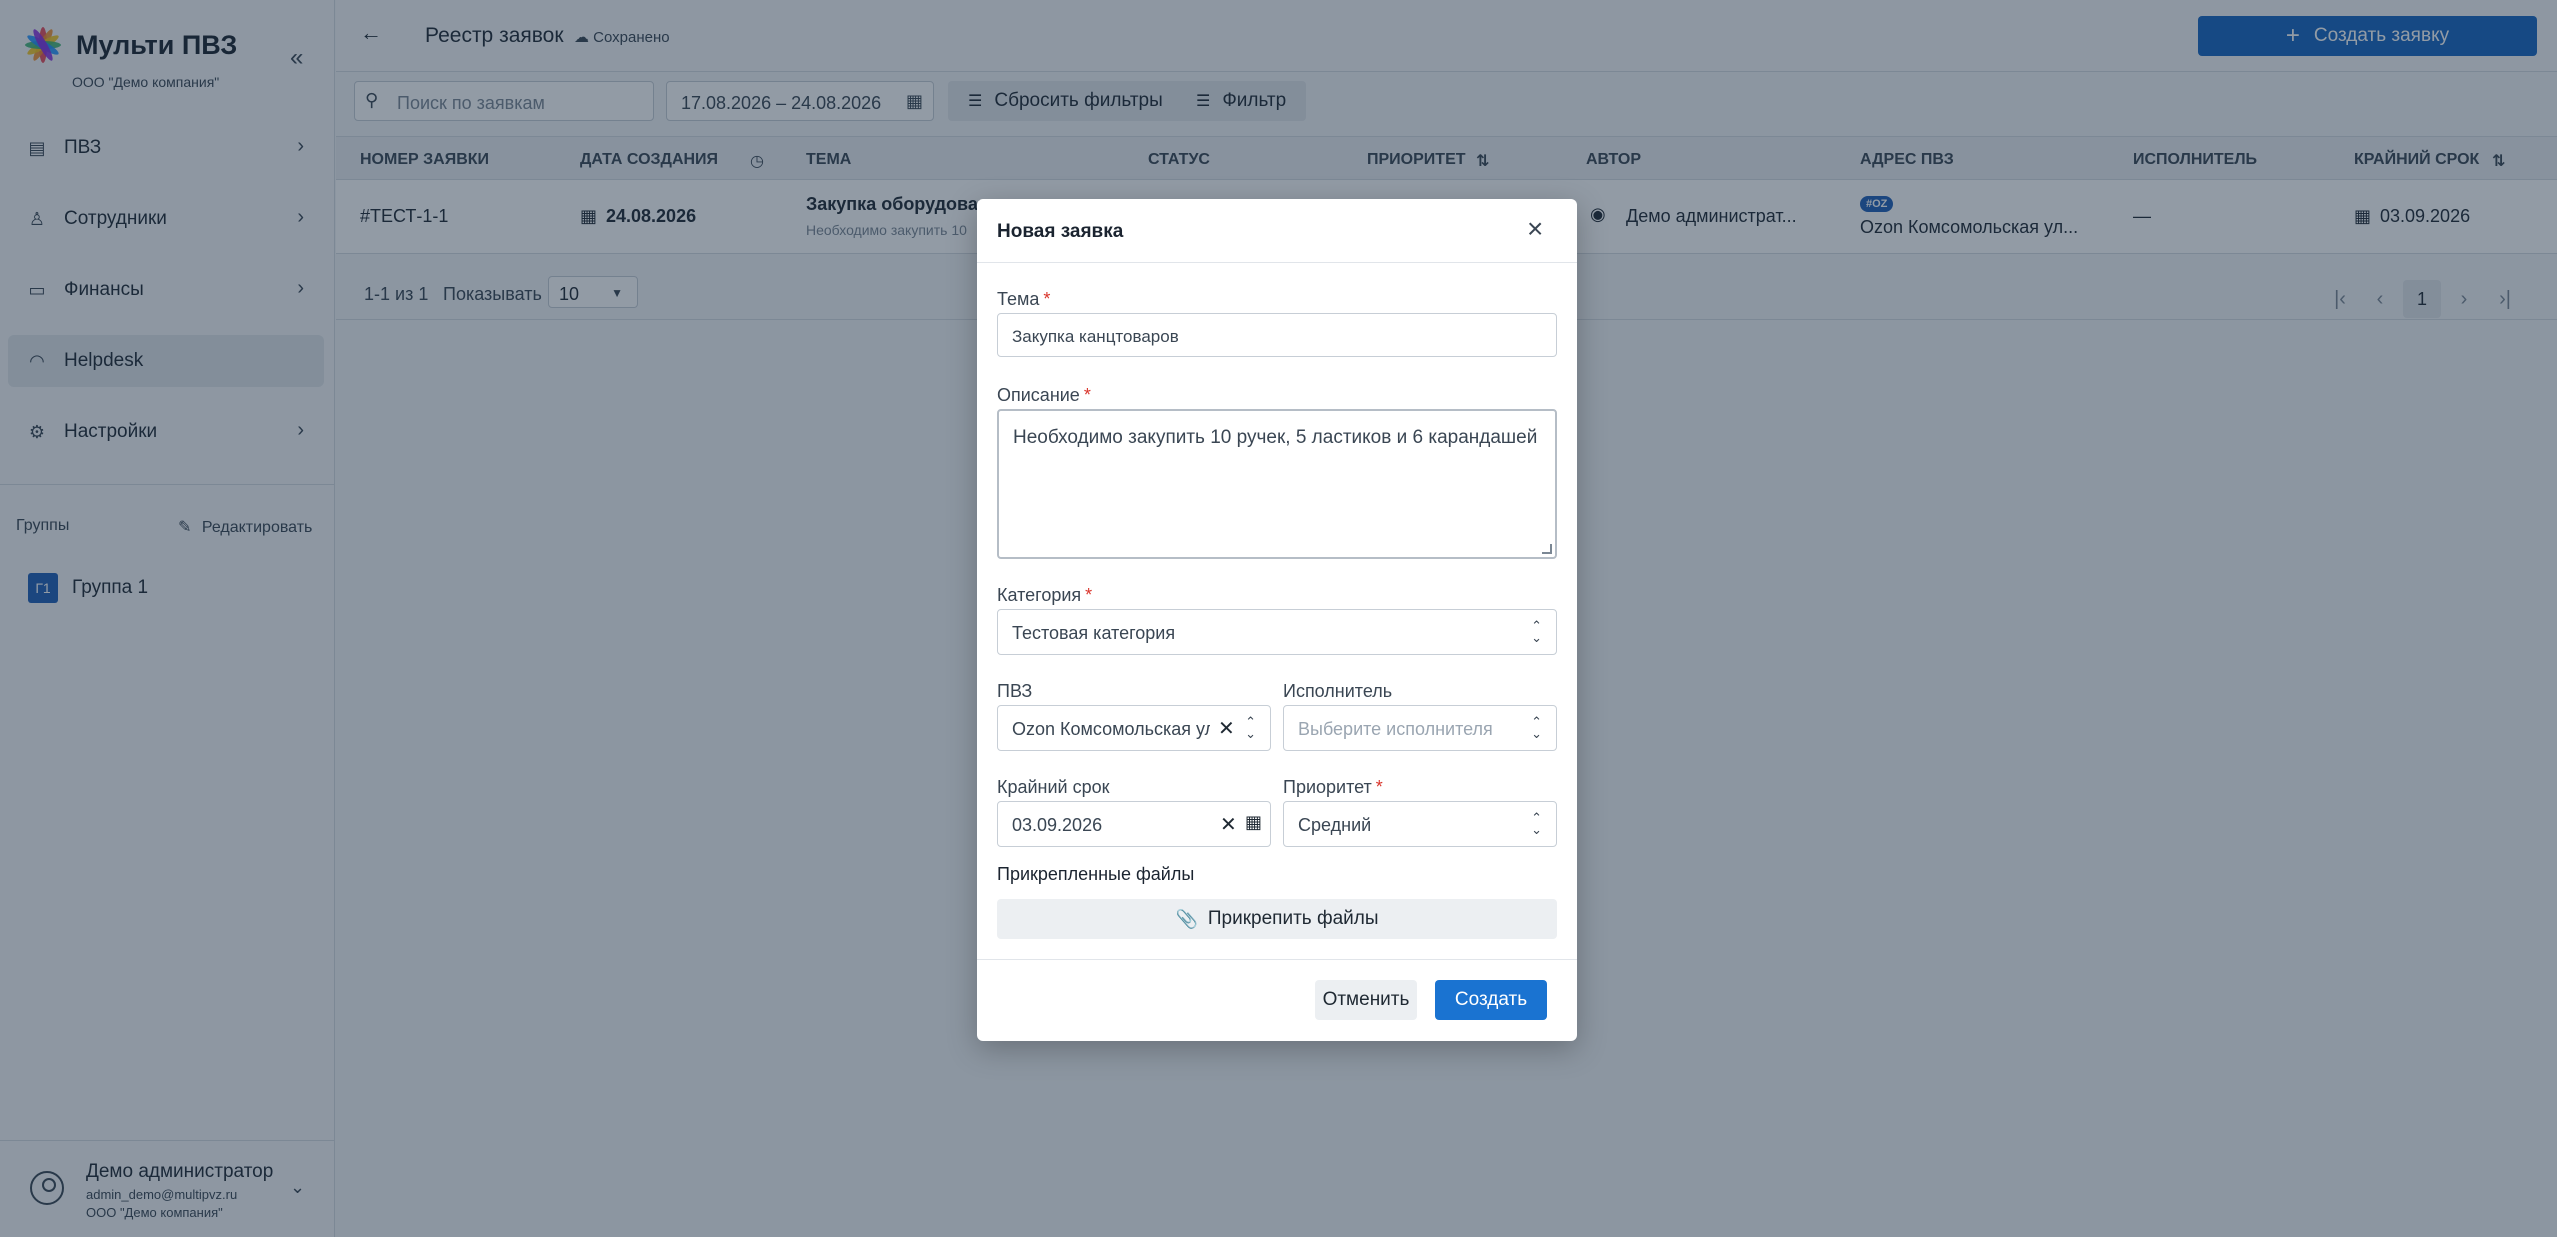 This screenshot has width=2557, height=1237. Describe the element at coordinates (1420, 824) in the screenshot. I see `priority-select: Средний ⌃ ⌄` at that location.